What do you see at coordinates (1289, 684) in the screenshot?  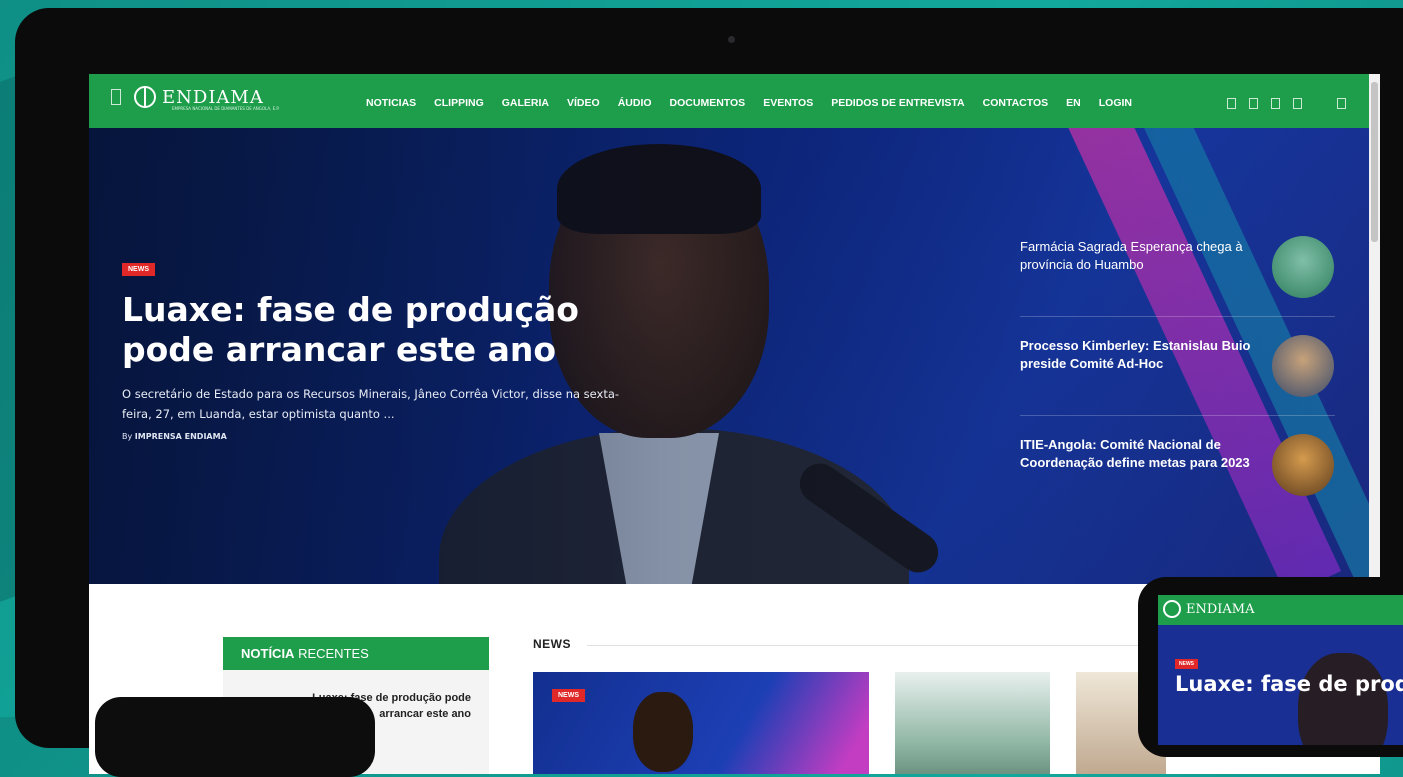 I see `tablet-hero-title: Luaxe: fase de prod` at bounding box center [1289, 684].